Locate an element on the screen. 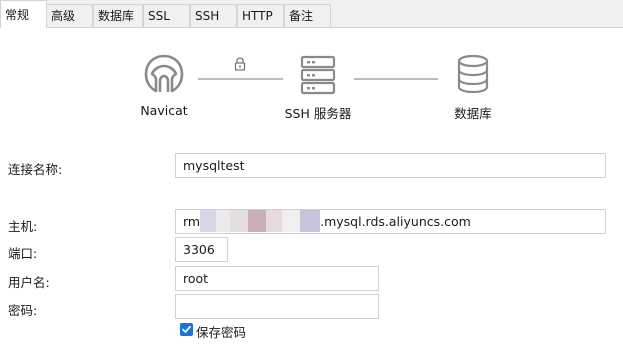 The width and height of the screenshot is (623, 348). connection-name-label: 连接名称: is located at coordinates (35, 169).